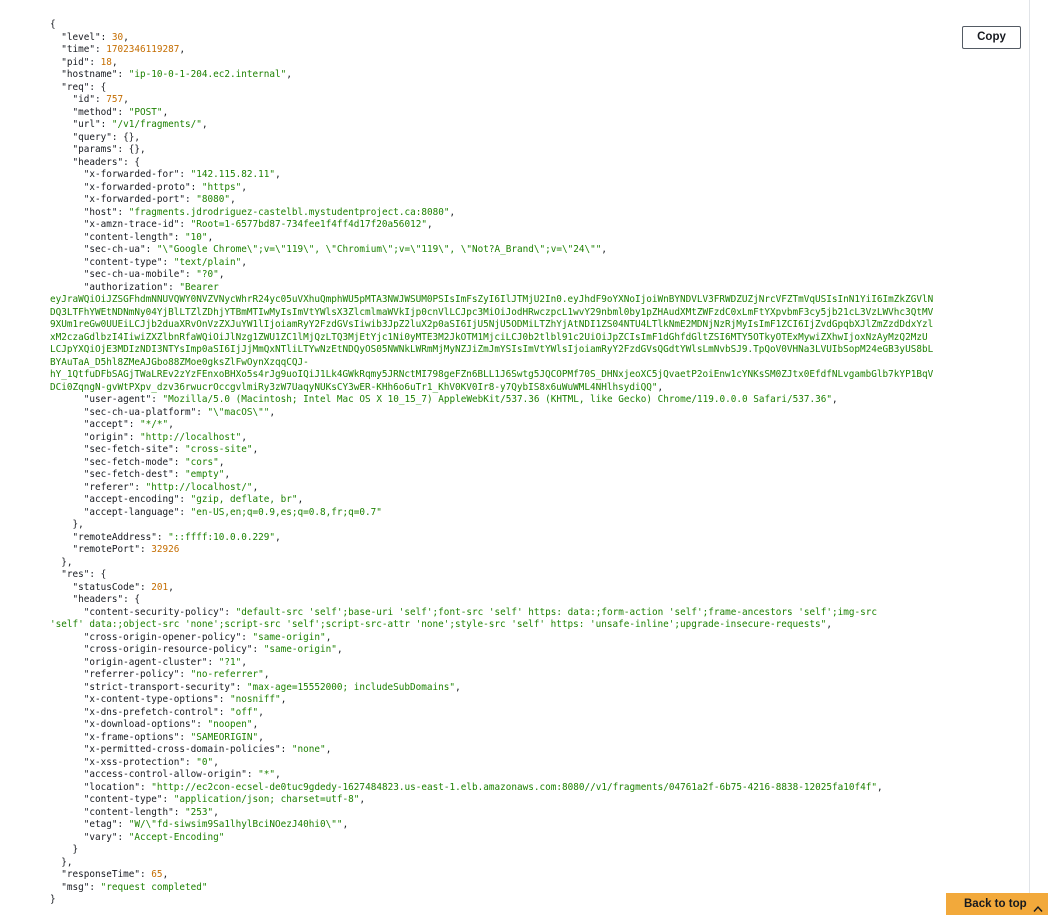  I want to click on json-string: "empty", so click(205, 474).